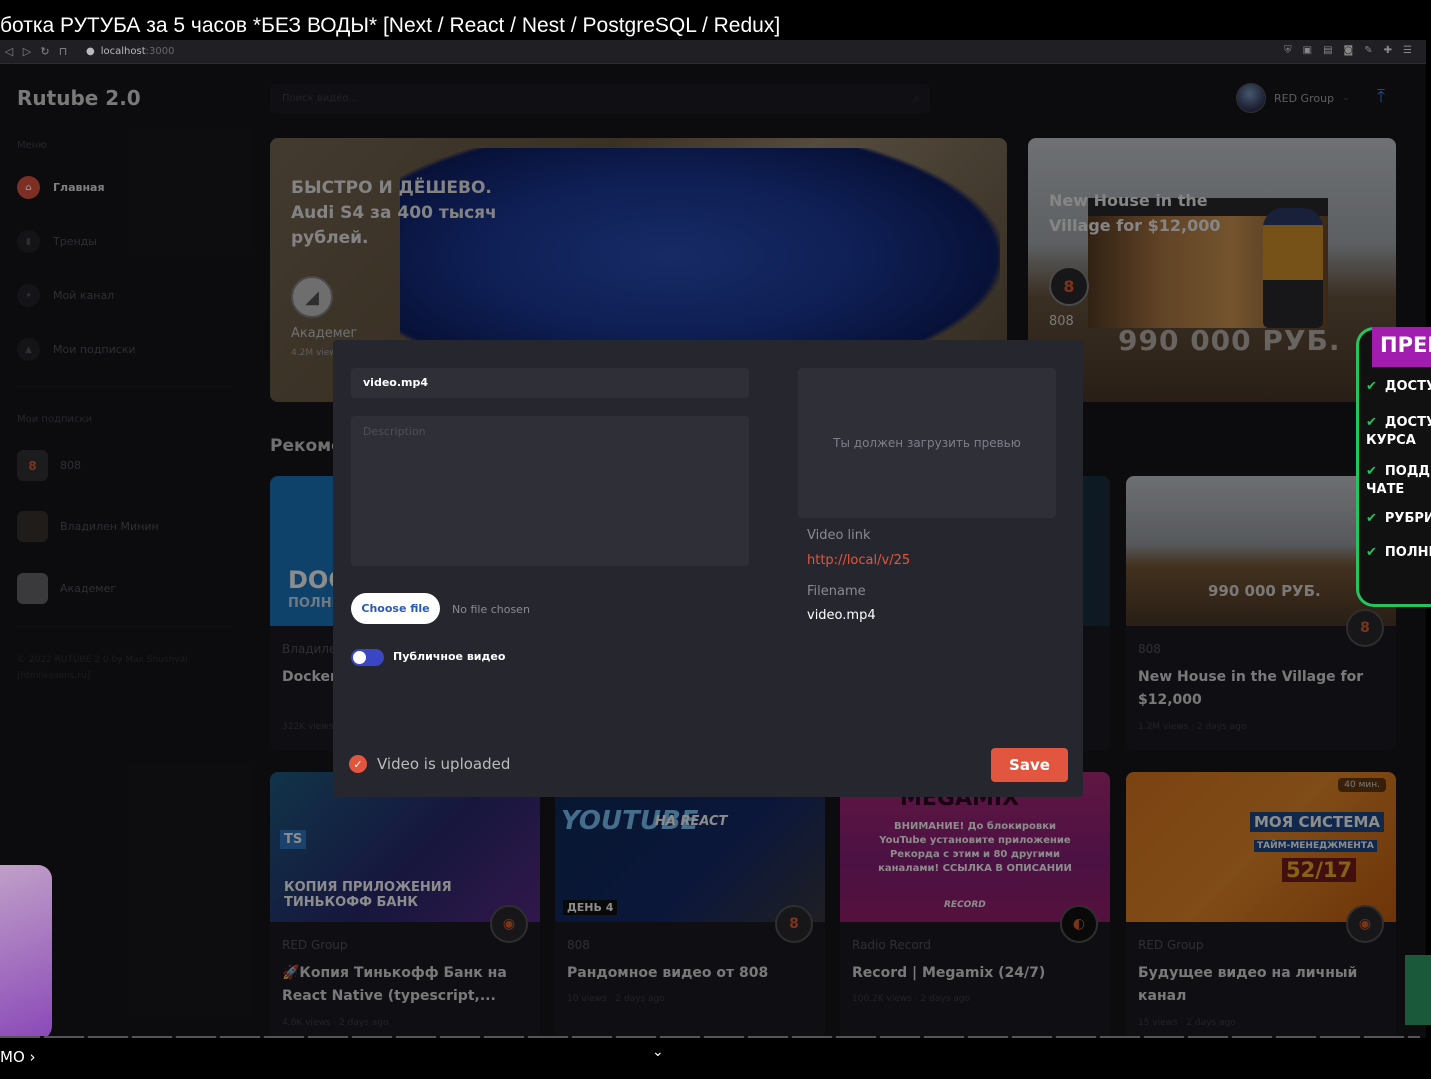 The width and height of the screenshot is (1431, 1079). Describe the element at coordinates (359, 657) in the screenshot. I see `toggle-knob` at that location.